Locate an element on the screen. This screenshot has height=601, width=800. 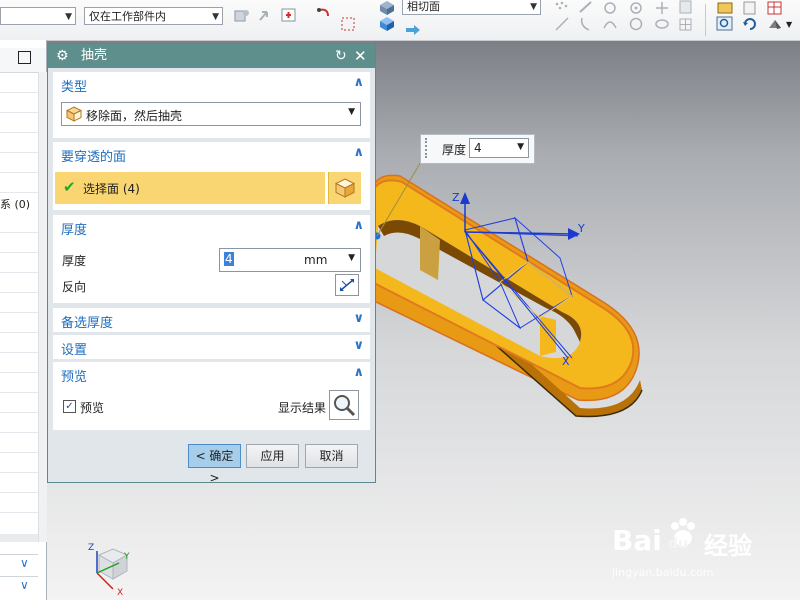
gear-icon: ⚙ is located at coordinates (62, 56).